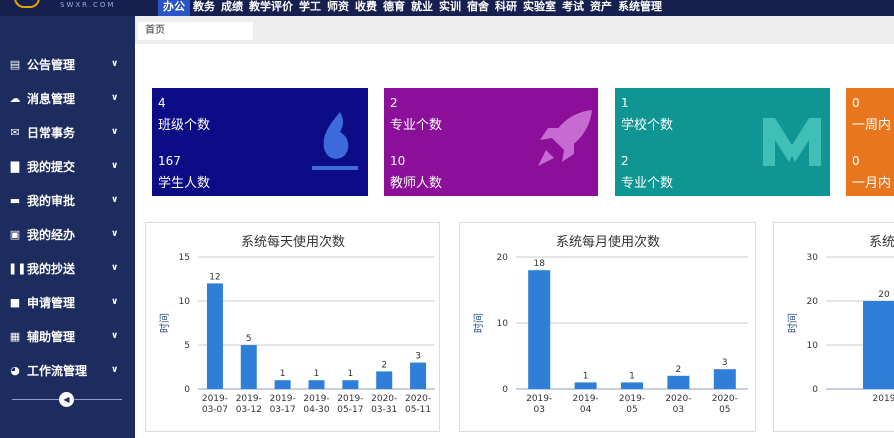 This screenshot has height=438, width=894. Describe the element at coordinates (573, 8) in the screenshot. I see `menu-item-13: 考试` at that location.